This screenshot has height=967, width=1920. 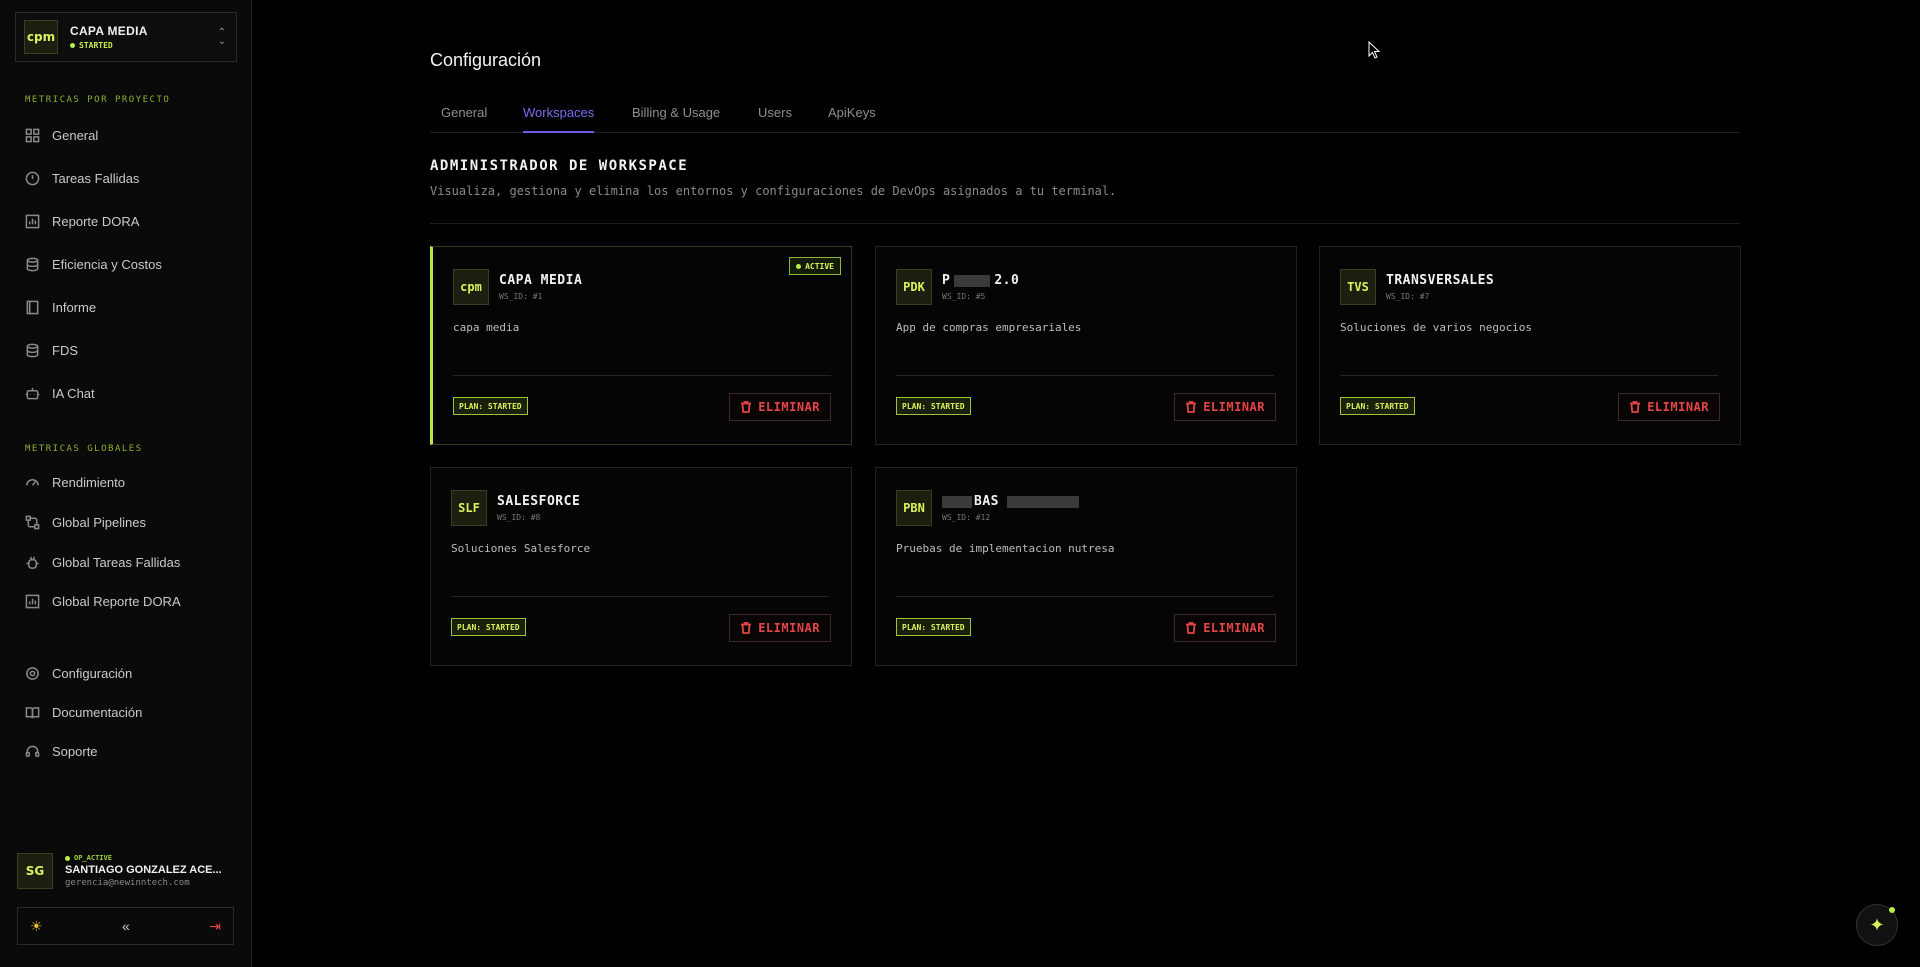 I want to click on sidebar-item-ia-chat: IA Chat, so click(x=60, y=393).